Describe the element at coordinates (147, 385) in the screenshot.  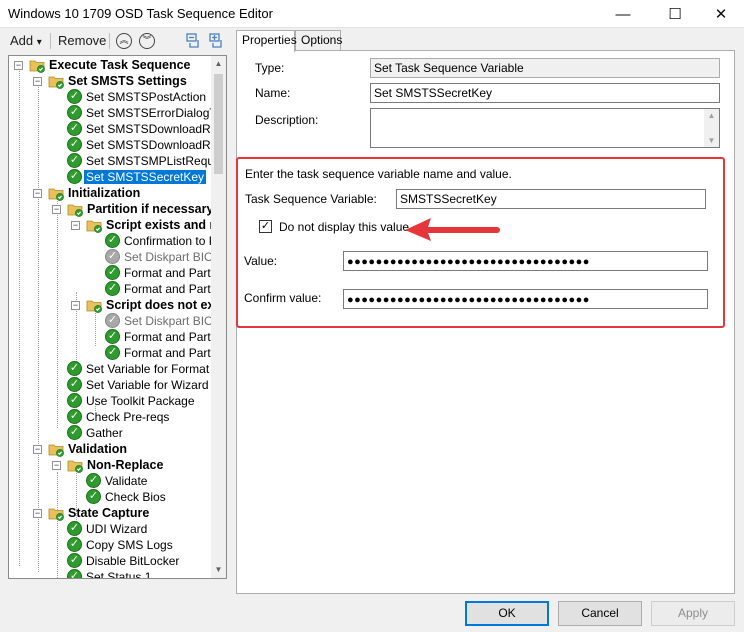
I see `tree-node-label: Set Variable for Wizard` at that location.